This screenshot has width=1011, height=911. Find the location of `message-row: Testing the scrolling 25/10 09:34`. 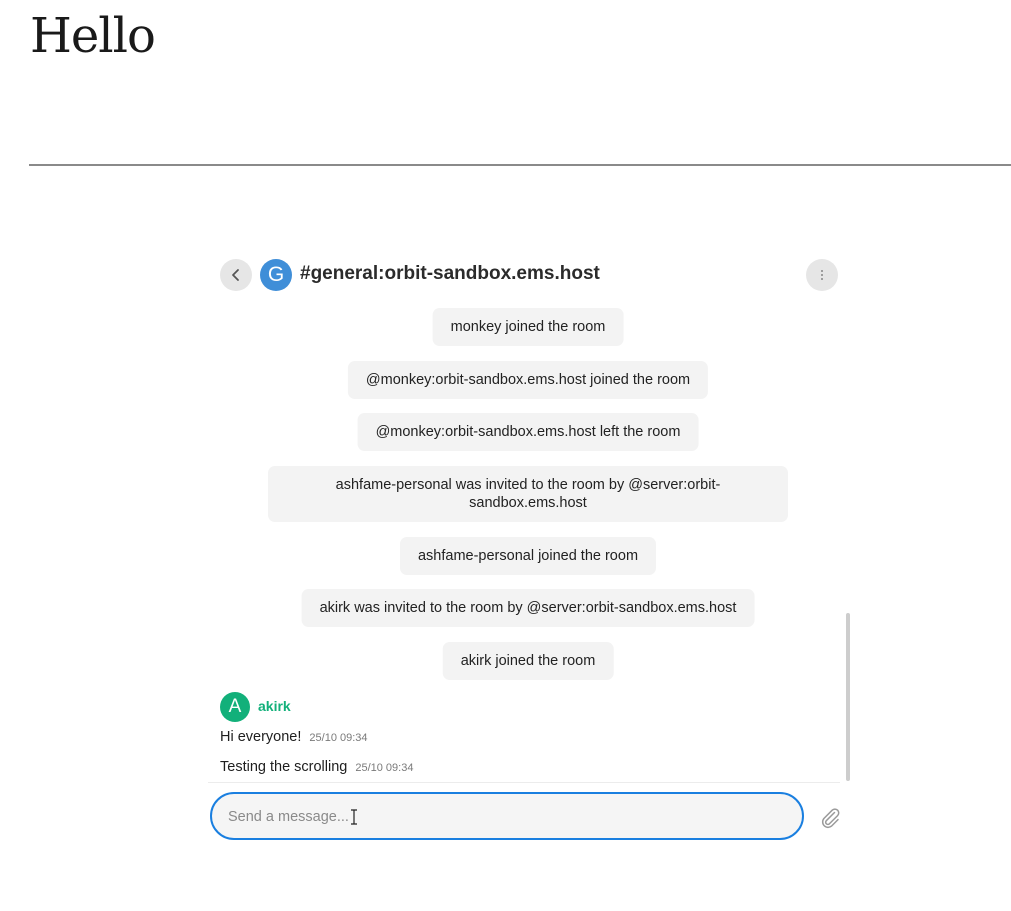

message-row: Testing the scrolling 25/10 09:34 is located at coordinates (316, 767).